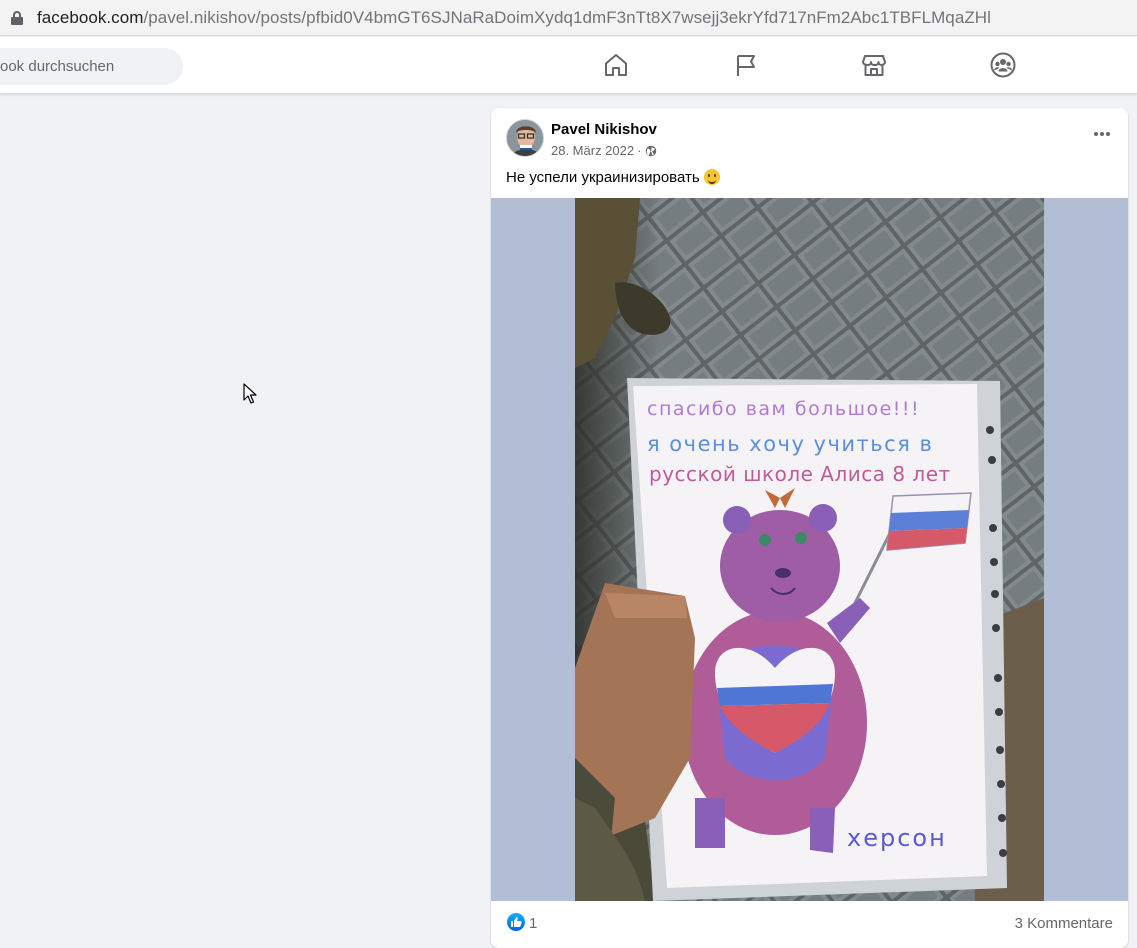 Image resolution: width=1137 pixels, height=948 pixels. Describe the element at coordinates (746, 65) in the screenshot. I see `pages-flag-icon` at that location.